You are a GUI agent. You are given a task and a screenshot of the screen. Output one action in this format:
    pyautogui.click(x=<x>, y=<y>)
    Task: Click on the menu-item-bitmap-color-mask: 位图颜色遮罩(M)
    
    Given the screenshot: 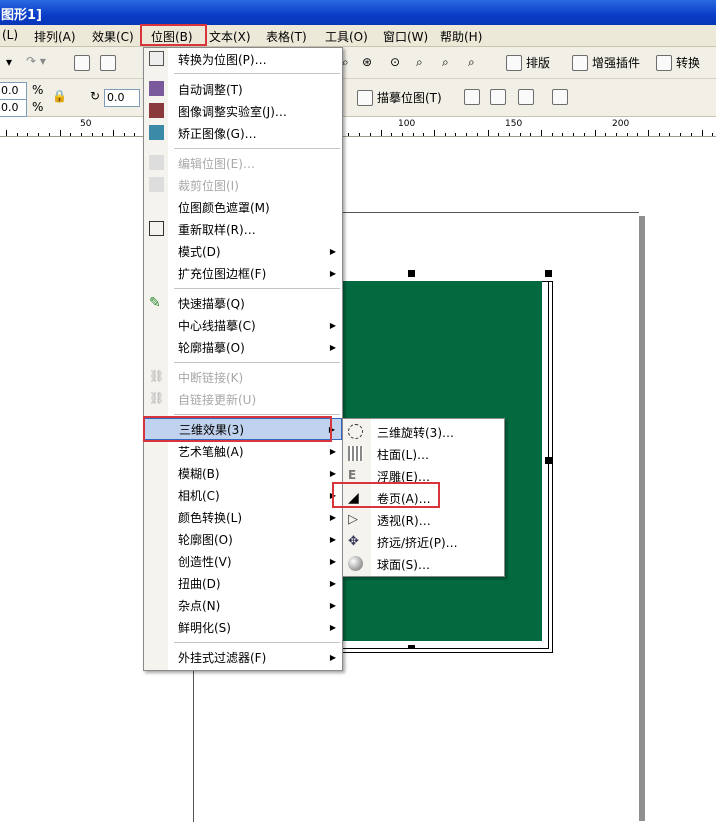 What is the action you would take?
    pyautogui.click(x=243, y=207)
    